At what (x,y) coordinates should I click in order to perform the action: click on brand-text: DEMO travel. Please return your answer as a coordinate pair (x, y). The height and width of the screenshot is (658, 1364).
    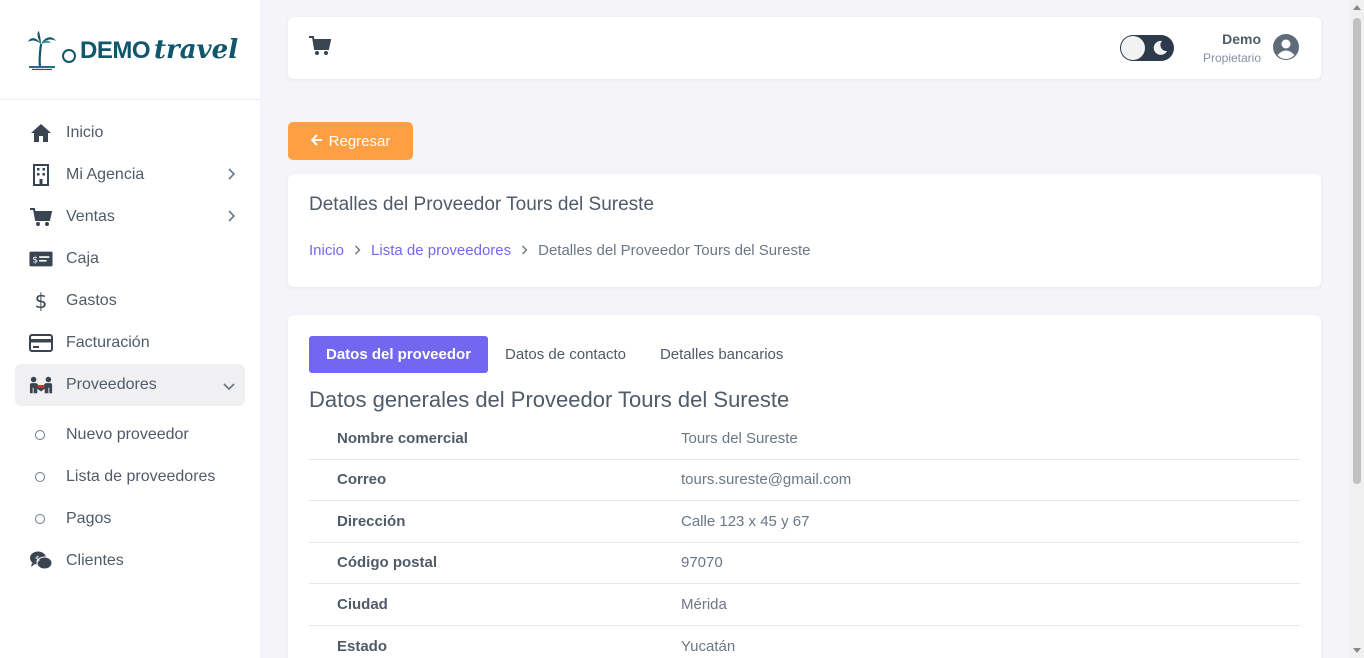
    Looking at the image, I should click on (159, 50).